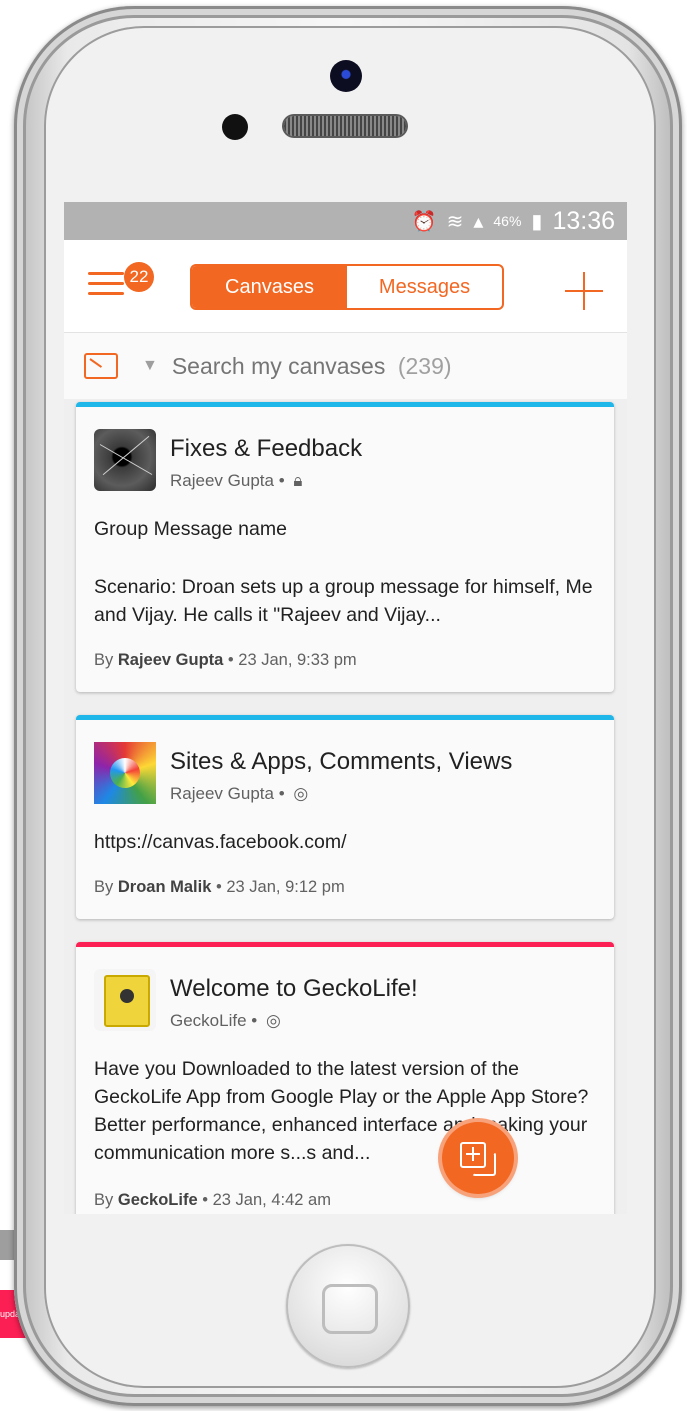 This screenshot has width=687, height=1411. I want to click on home-square-icon, so click(350, 1309).